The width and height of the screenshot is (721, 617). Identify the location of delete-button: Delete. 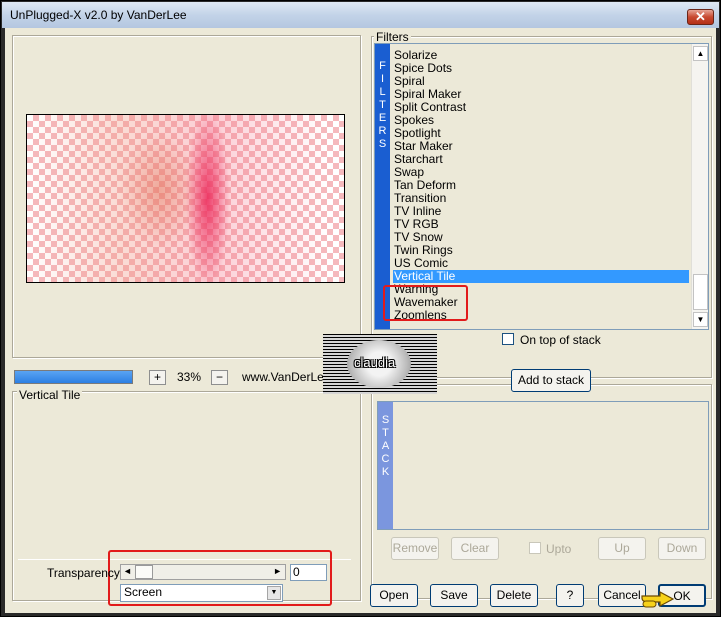
(514, 595).